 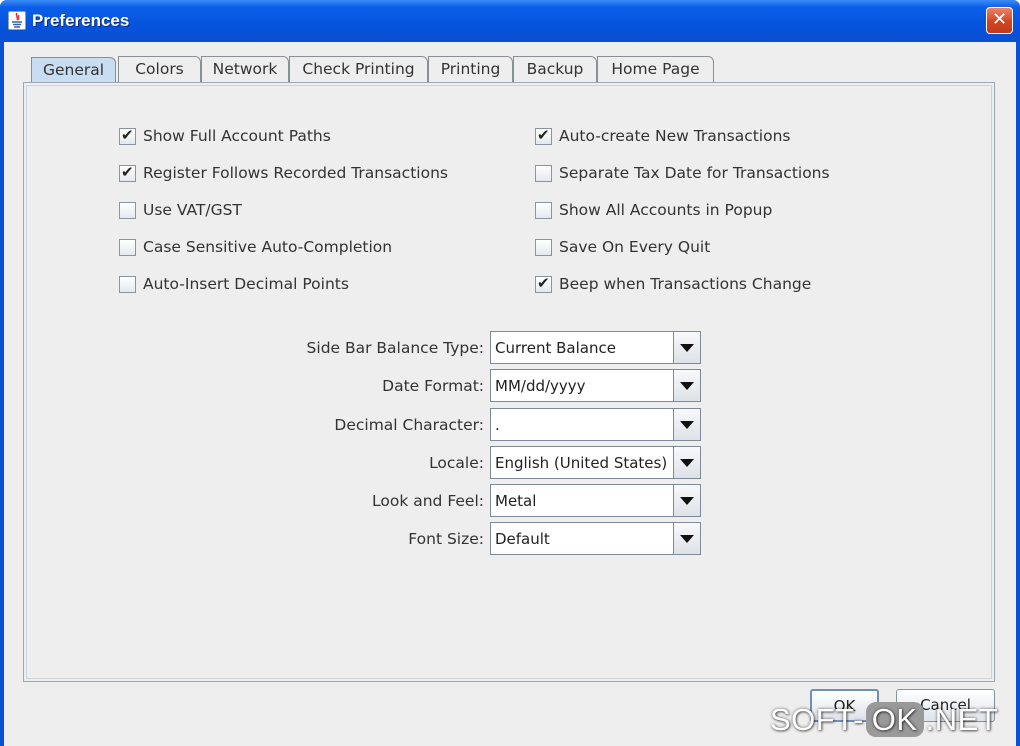 I want to click on tab-network: Network, so click(x=245, y=69).